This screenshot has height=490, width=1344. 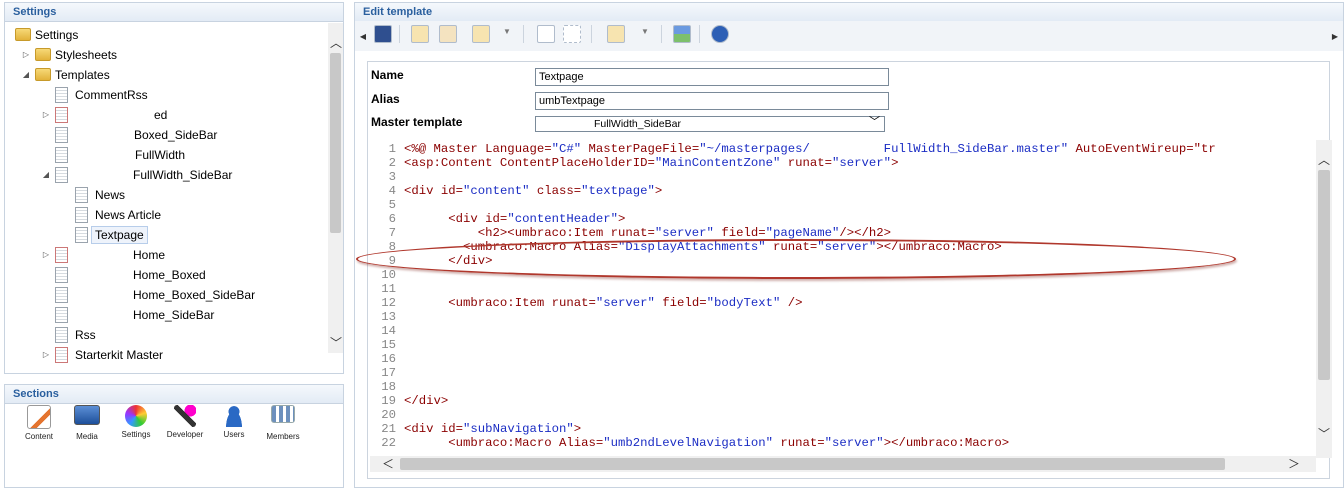 I want to click on section-label: Content, so click(x=39, y=436).